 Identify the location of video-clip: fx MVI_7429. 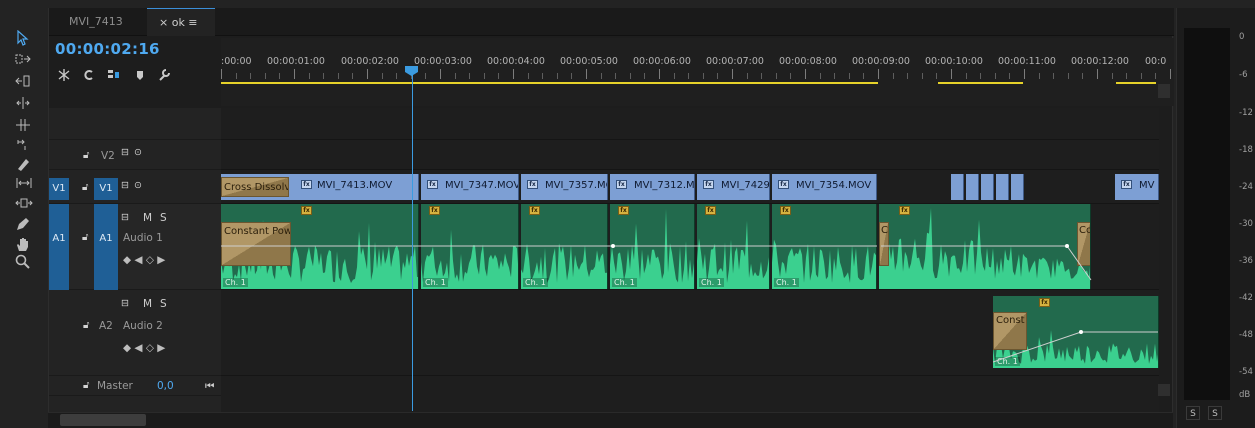
(733, 187).